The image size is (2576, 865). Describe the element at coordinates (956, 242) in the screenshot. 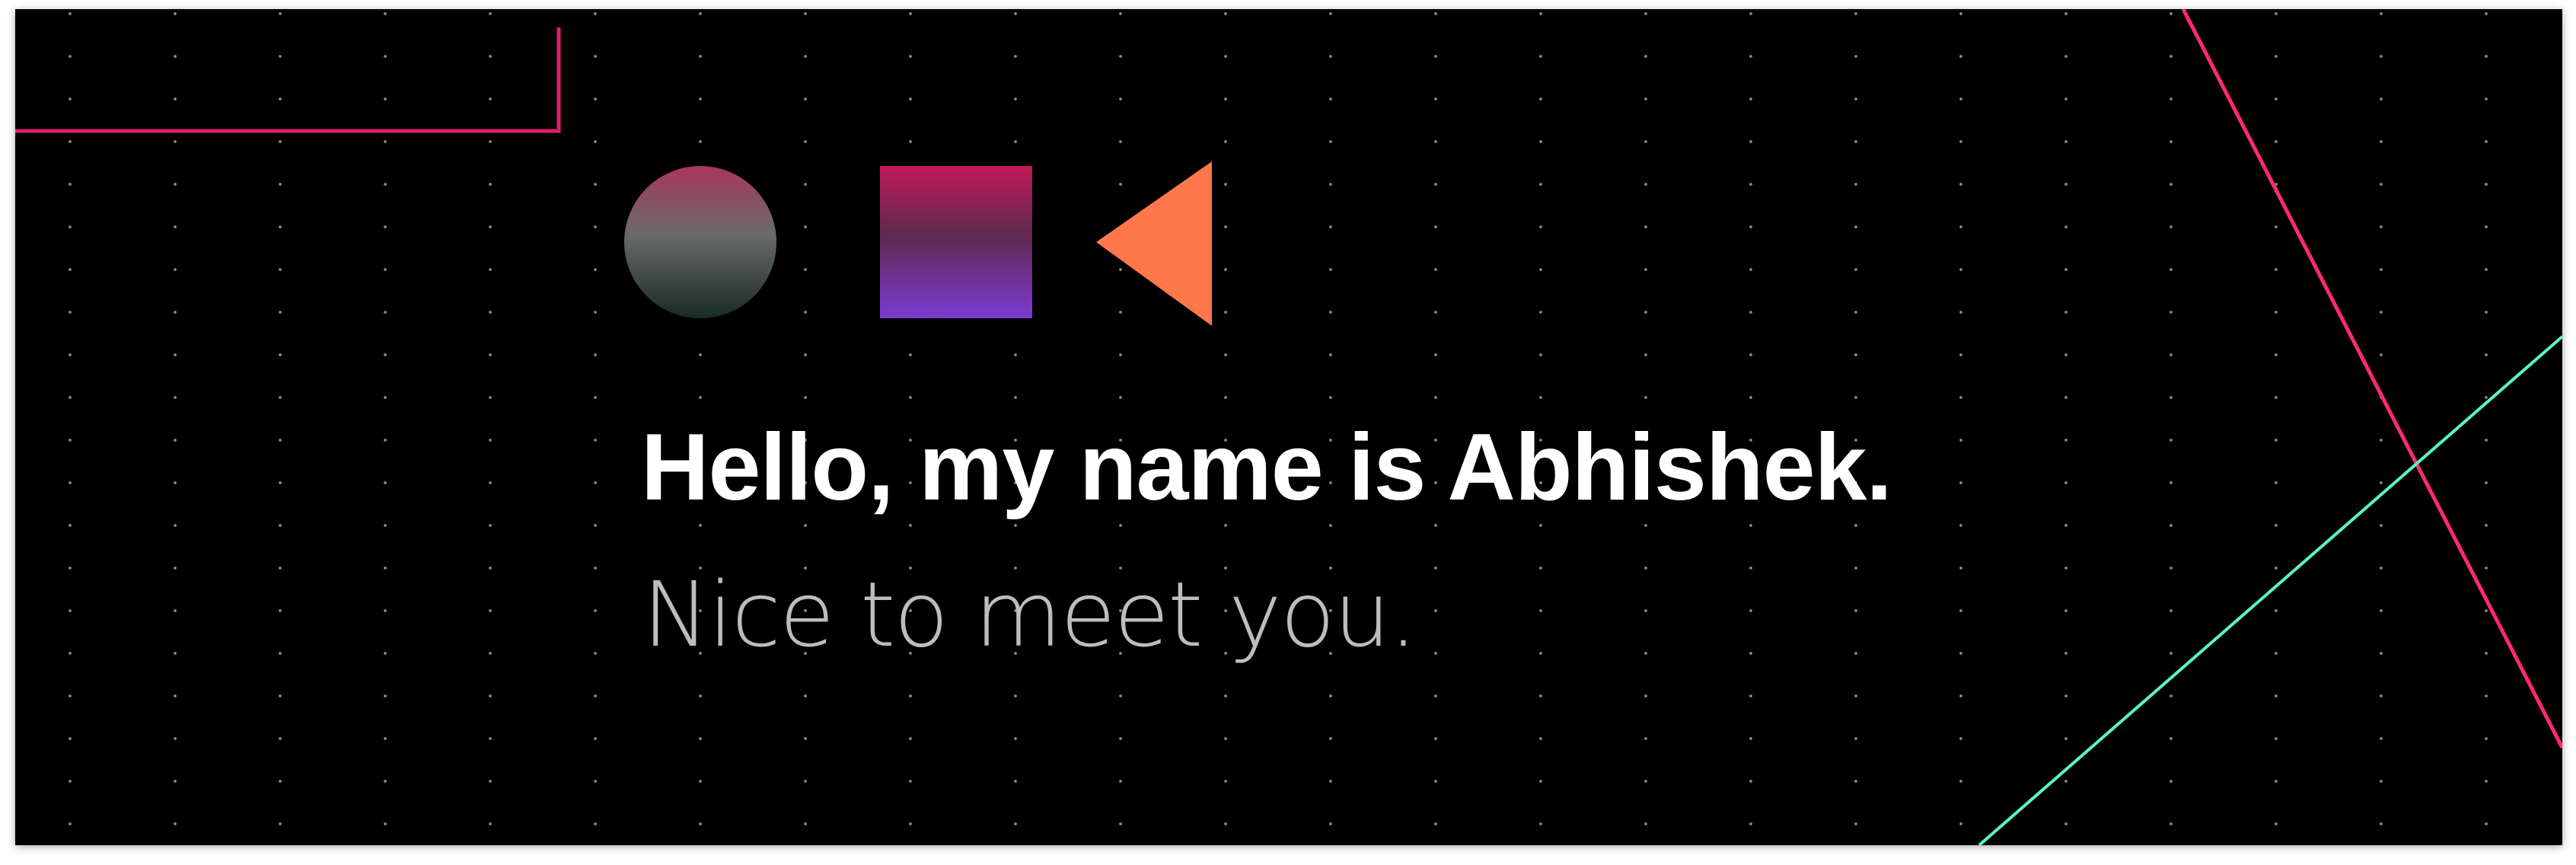

I see `square-gradient-icon` at that location.